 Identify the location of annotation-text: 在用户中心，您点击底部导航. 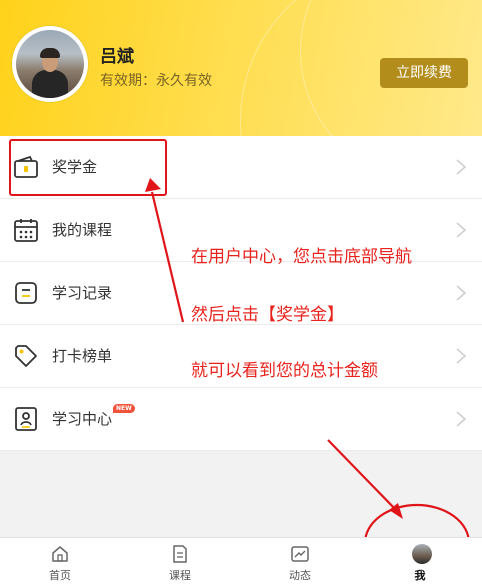
(301, 257).